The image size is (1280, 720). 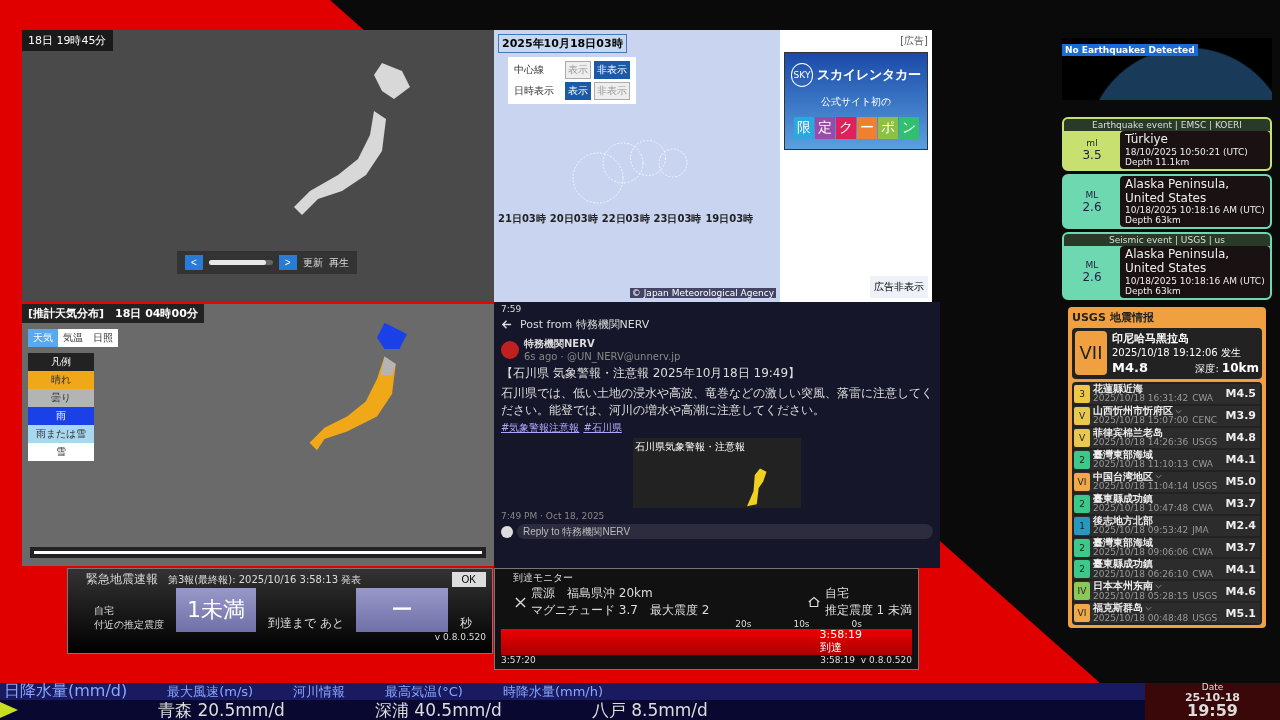 What do you see at coordinates (1241, 591) in the screenshot?
I see `quake-magnitude: M4.6` at bounding box center [1241, 591].